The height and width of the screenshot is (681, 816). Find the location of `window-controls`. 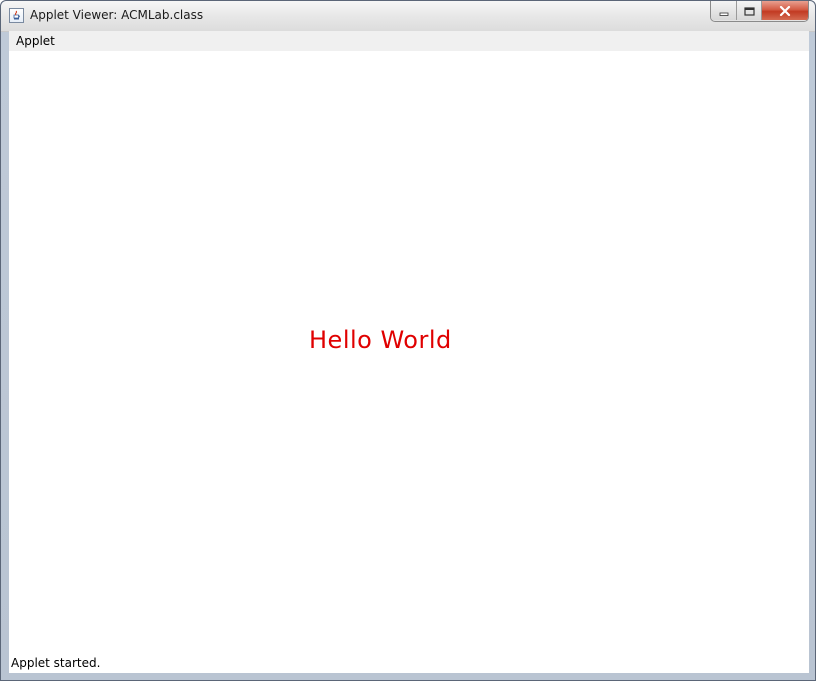

window-controls is located at coordinates (759, 11).